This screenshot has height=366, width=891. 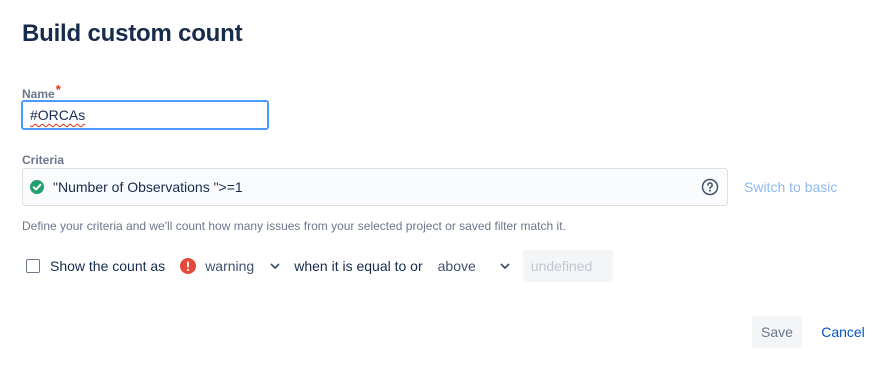 What do you see at coordinates (33, 266) in the screenshot?
I see `show-count-checkbox` at bounding box center [33, 266].